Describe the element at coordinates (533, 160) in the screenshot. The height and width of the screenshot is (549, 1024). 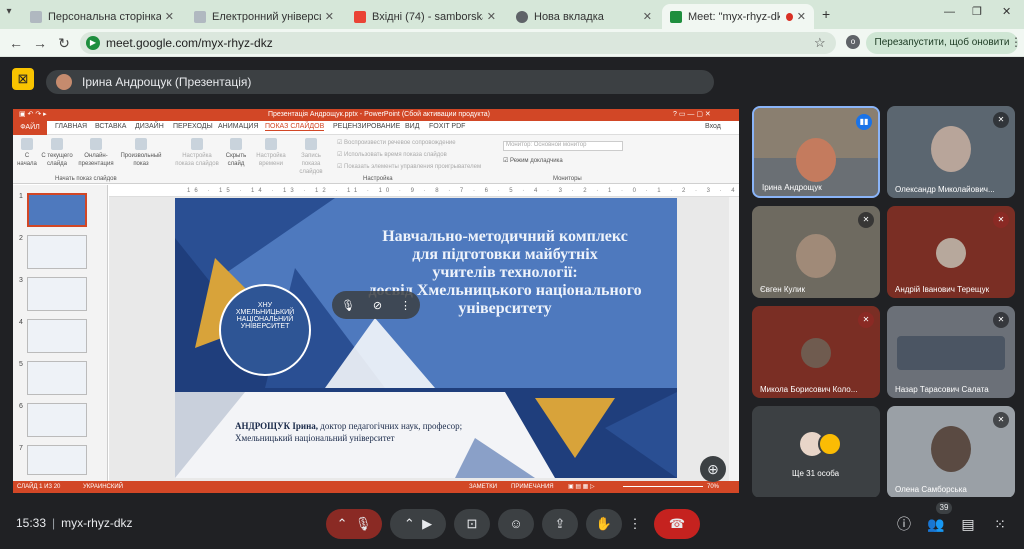
I see `presenter-view-checkbox: ☑ Режим докладчика` at that location.